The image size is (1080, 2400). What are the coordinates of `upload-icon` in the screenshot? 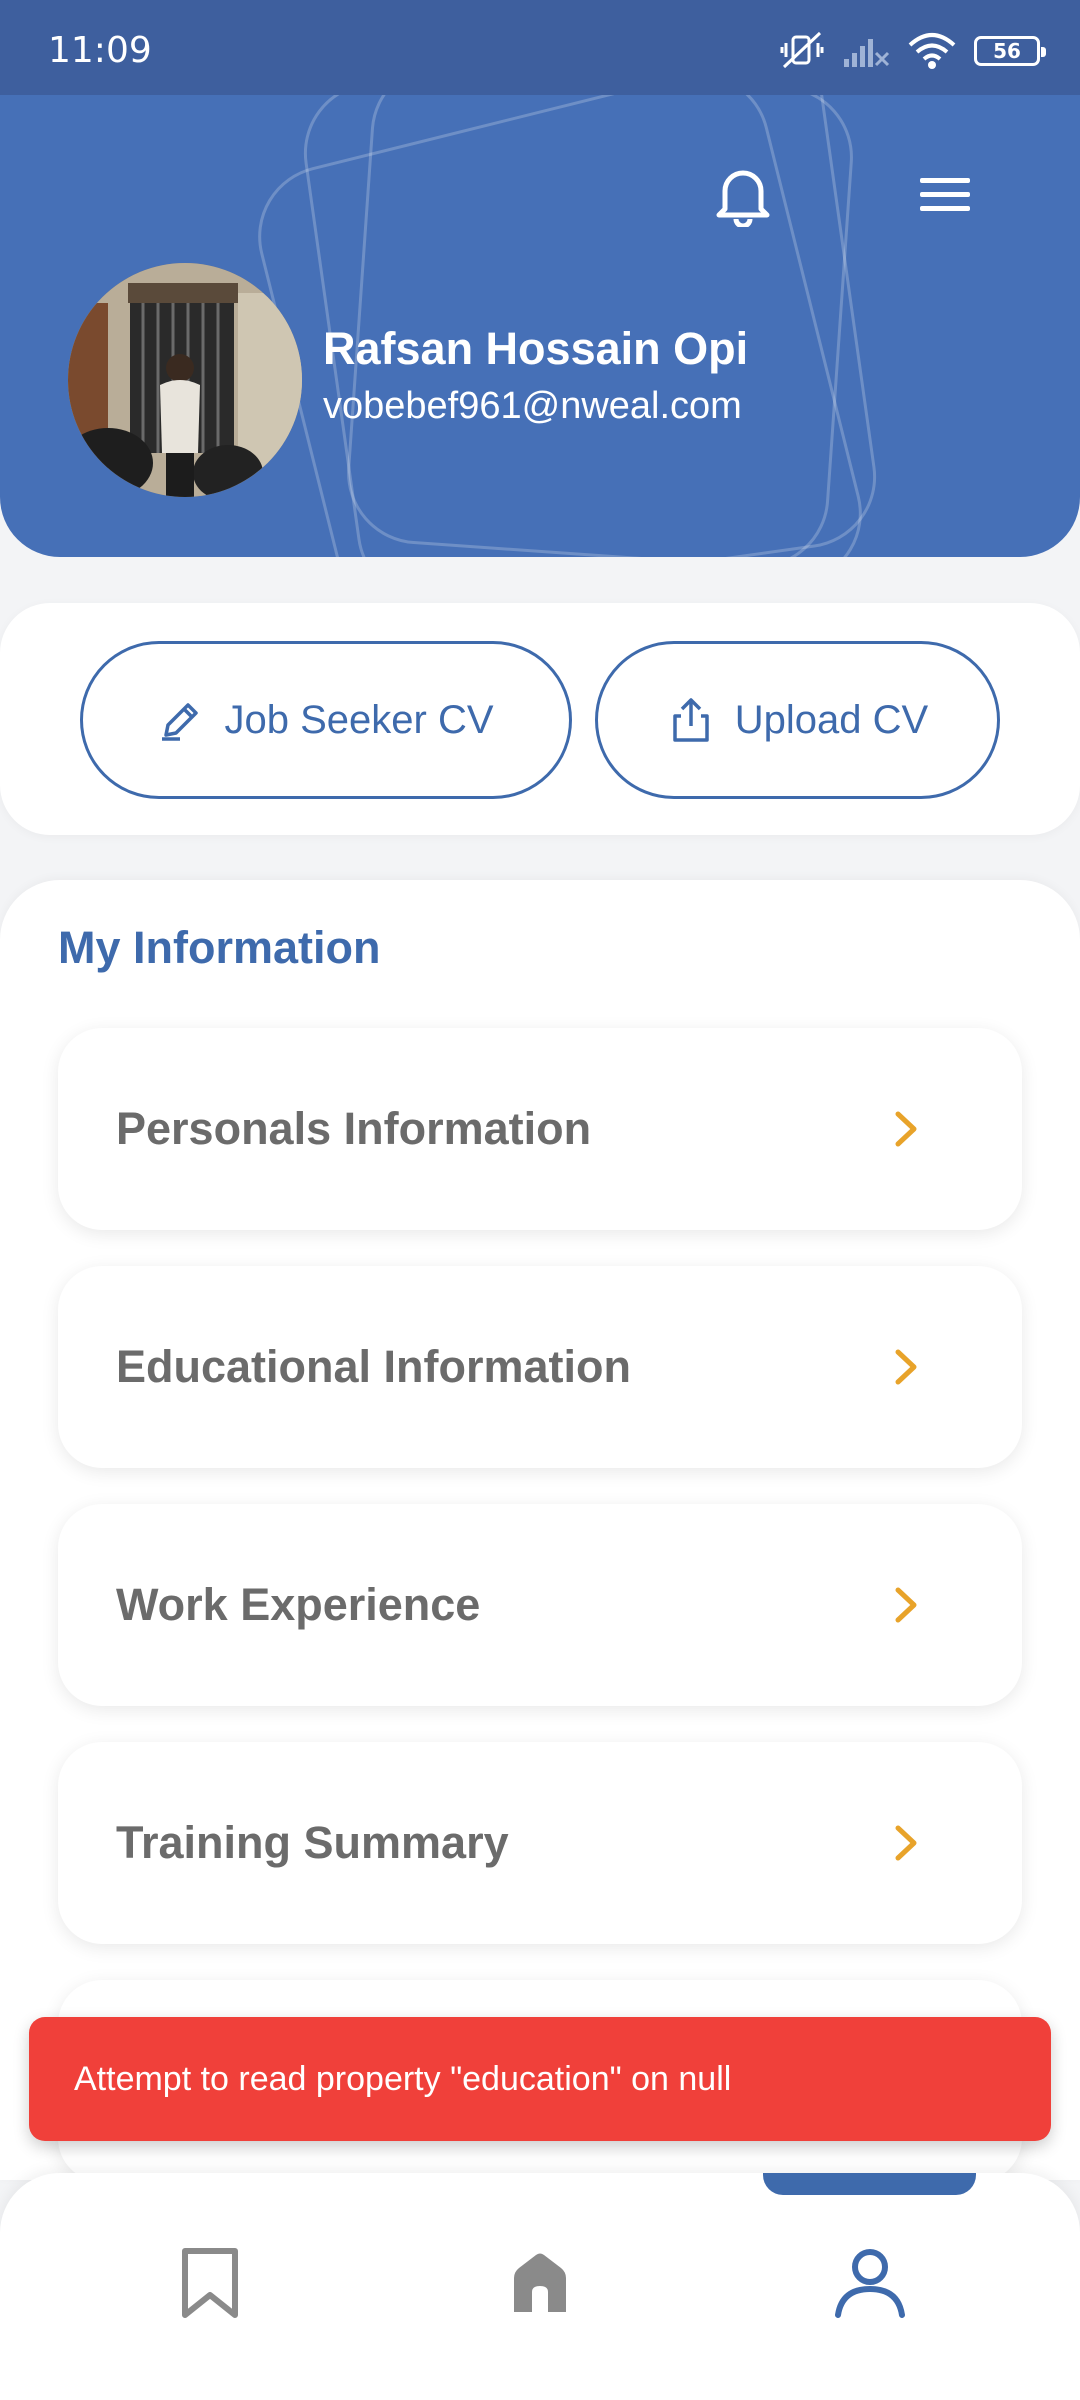 It's located at (691, 720).